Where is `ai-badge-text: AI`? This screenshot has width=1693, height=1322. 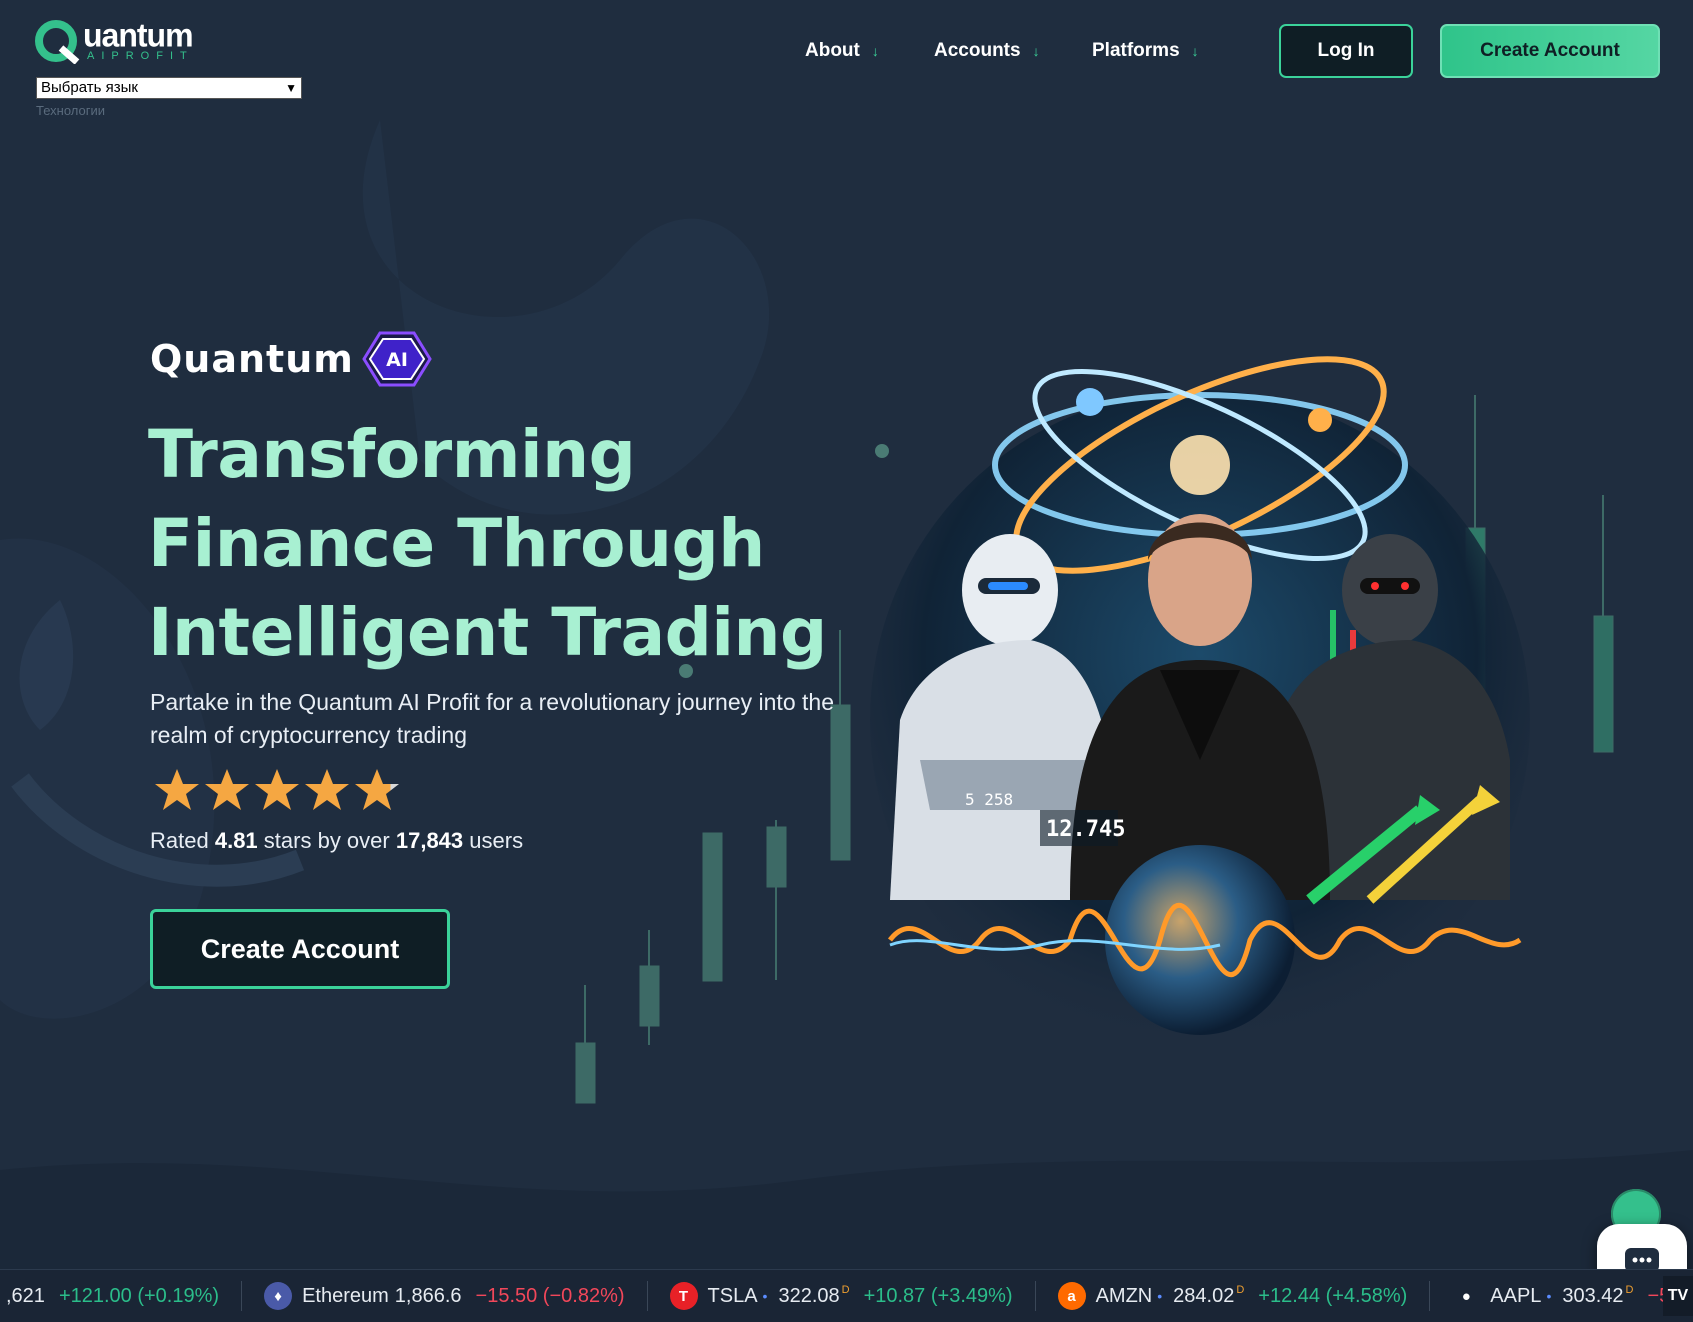 ai-badge-text: AI is located at coordinates (397, 360).